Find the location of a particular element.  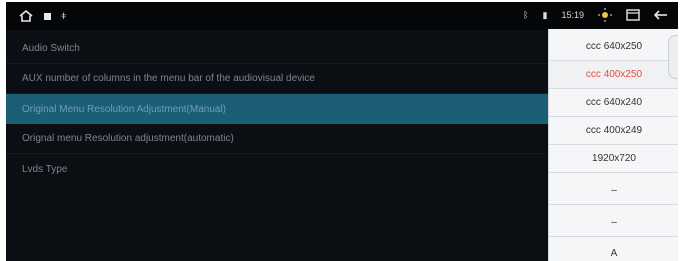

back-icon is located at coordinates (661, 15).